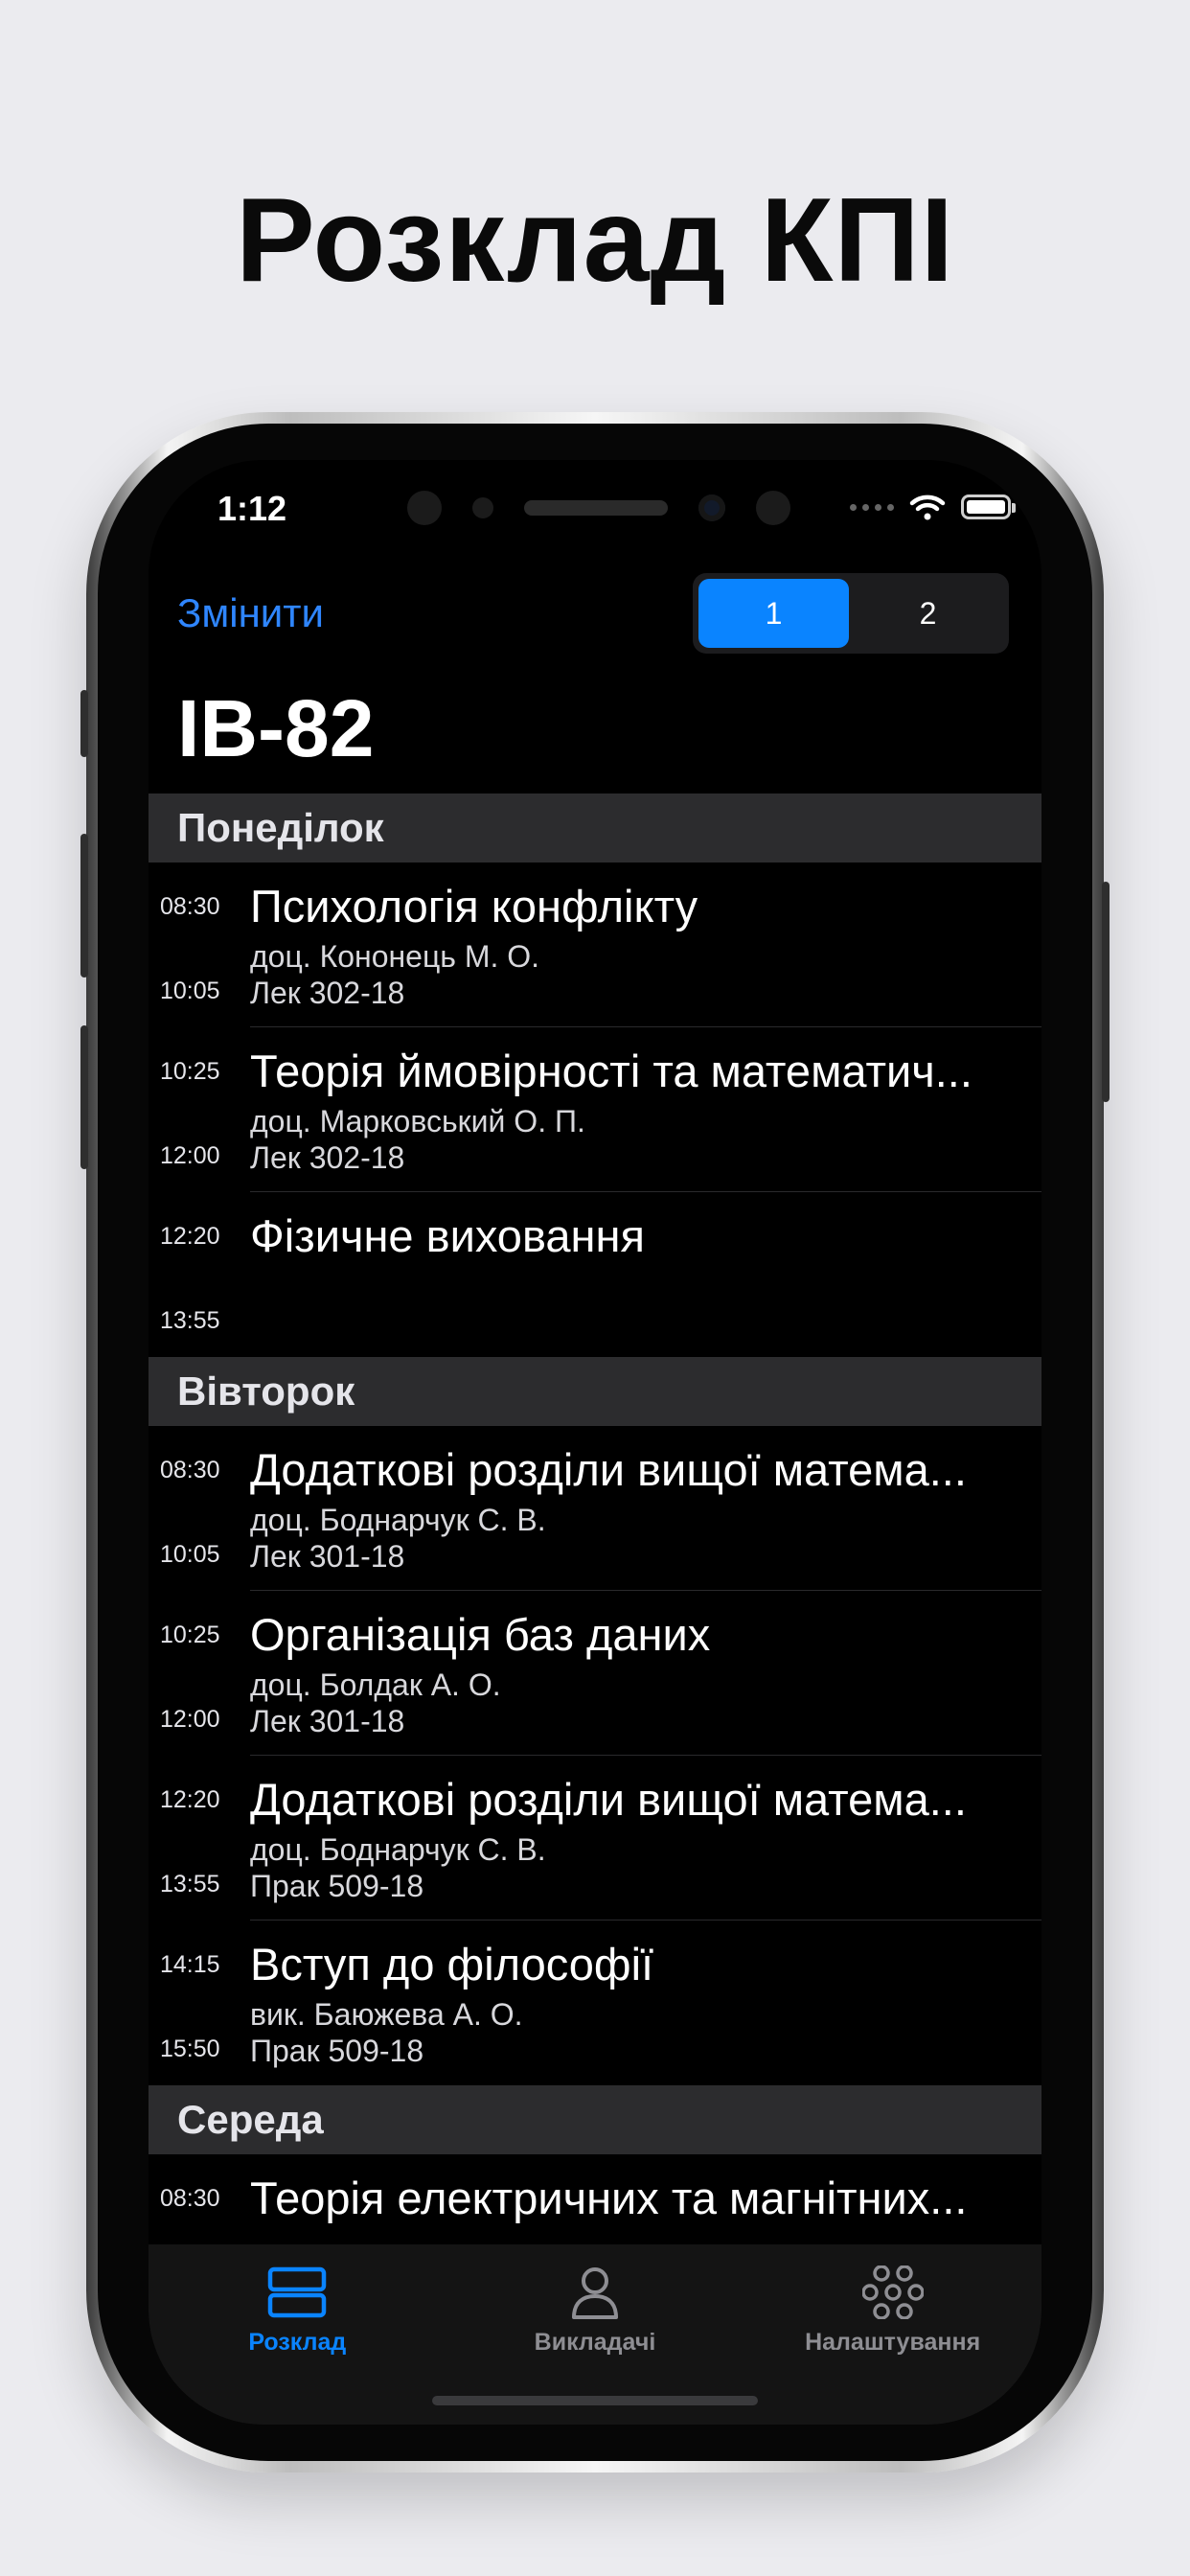 The height and width of the screenshot is (2576, 1190). I want to click on tab-schedule: Розклад, so click(297, 2345).